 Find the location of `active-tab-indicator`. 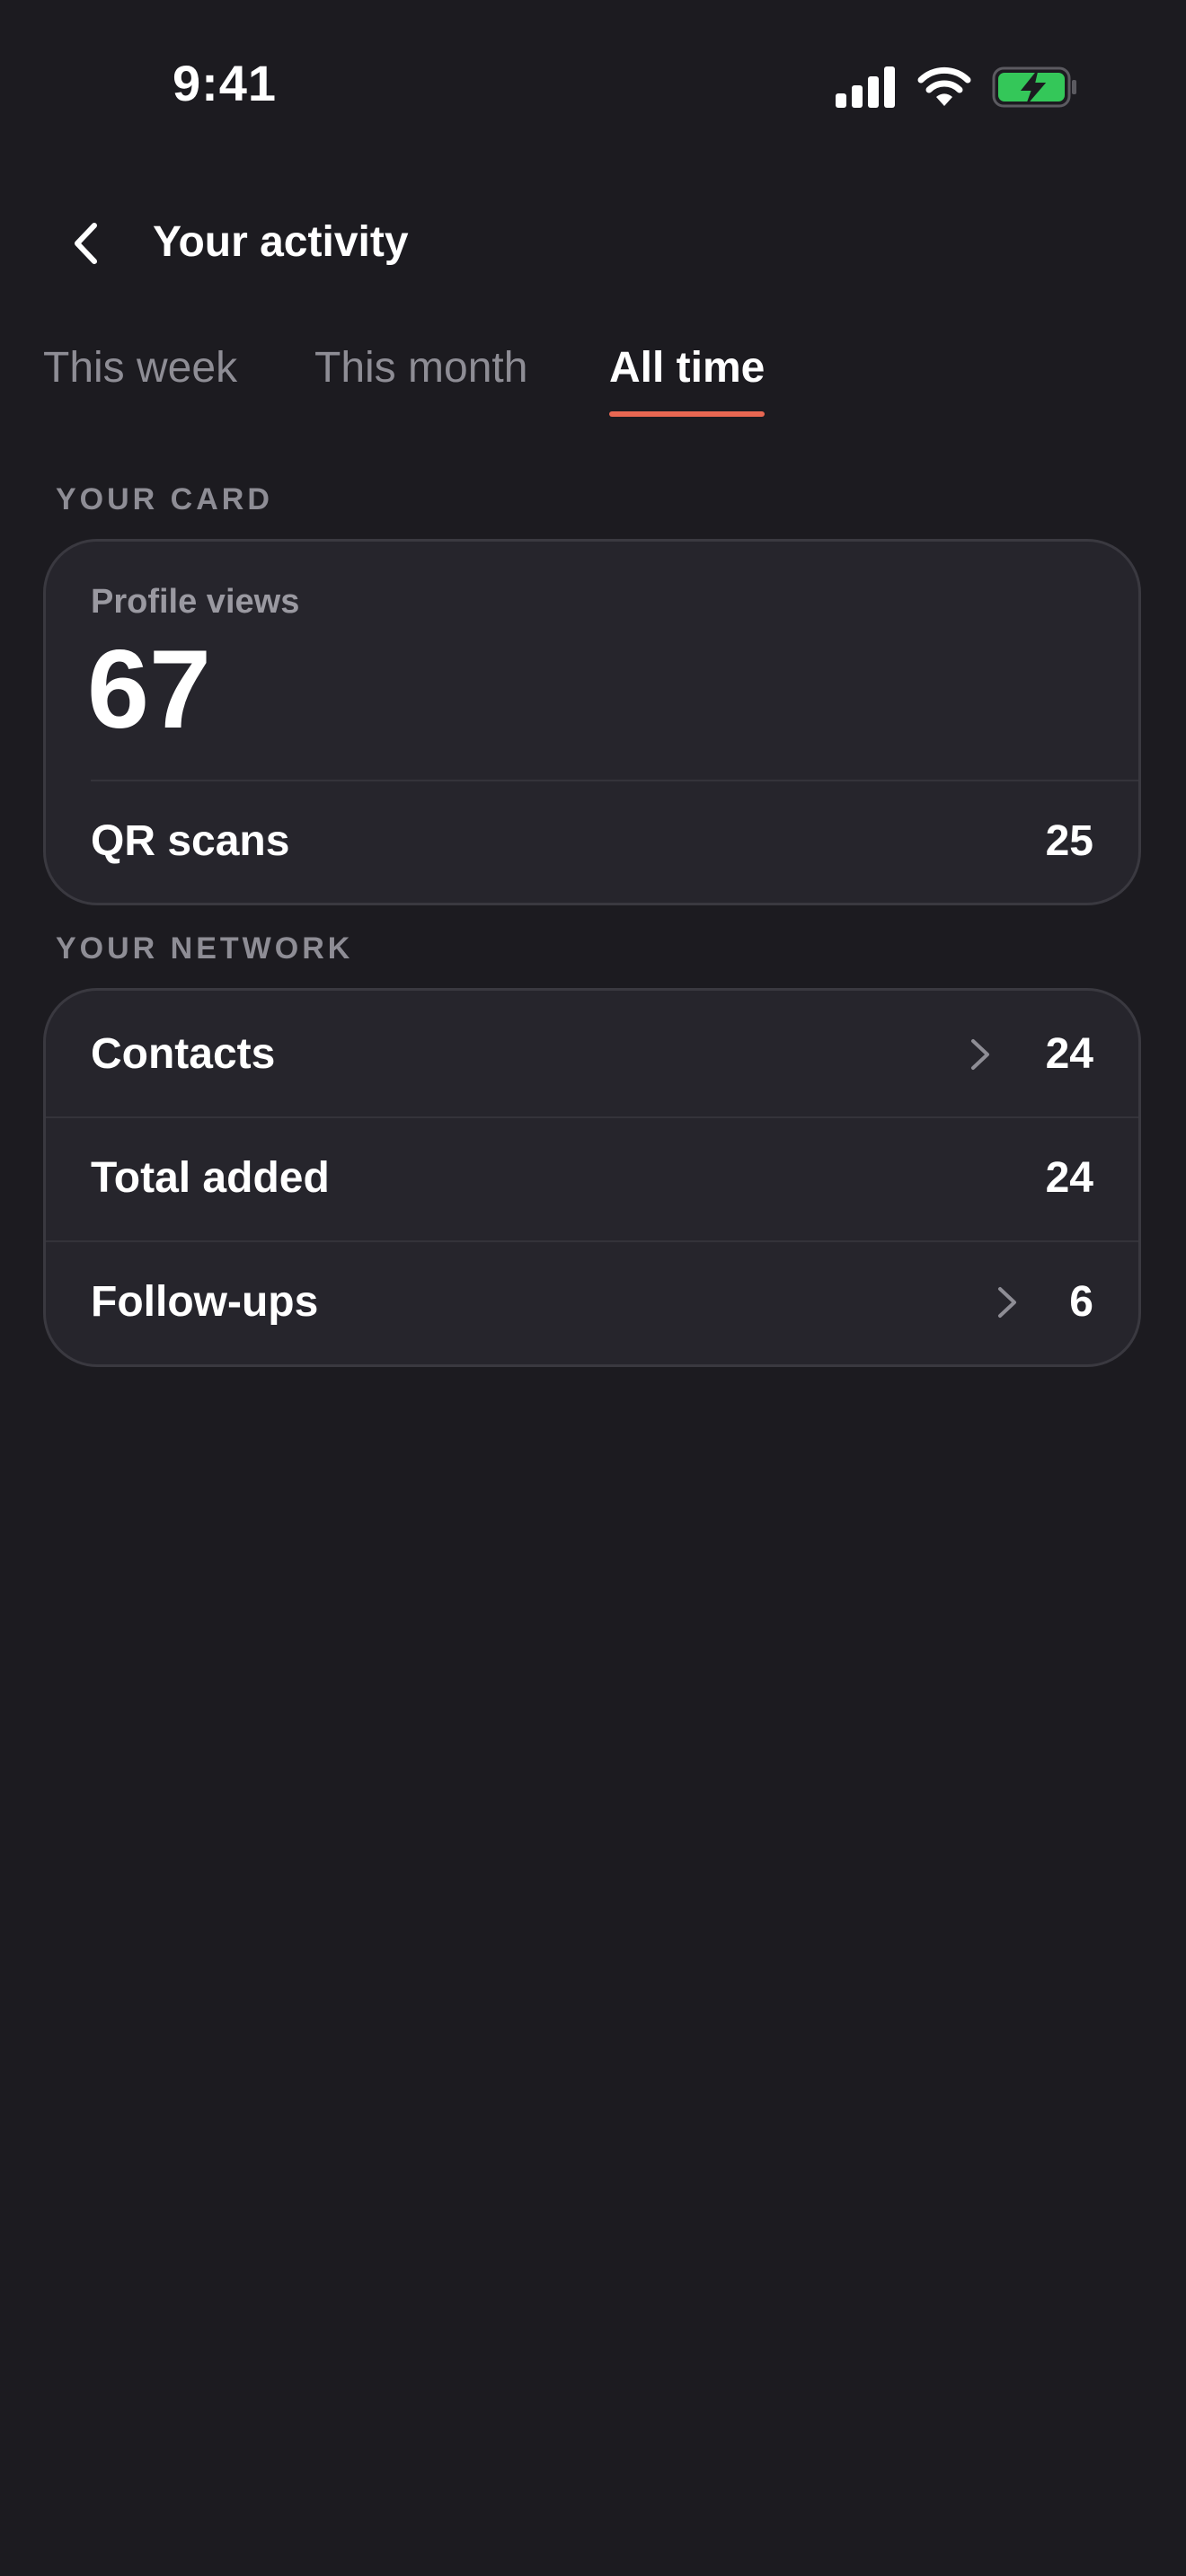

active-tab-indicator is located at coordinates (687, 414).